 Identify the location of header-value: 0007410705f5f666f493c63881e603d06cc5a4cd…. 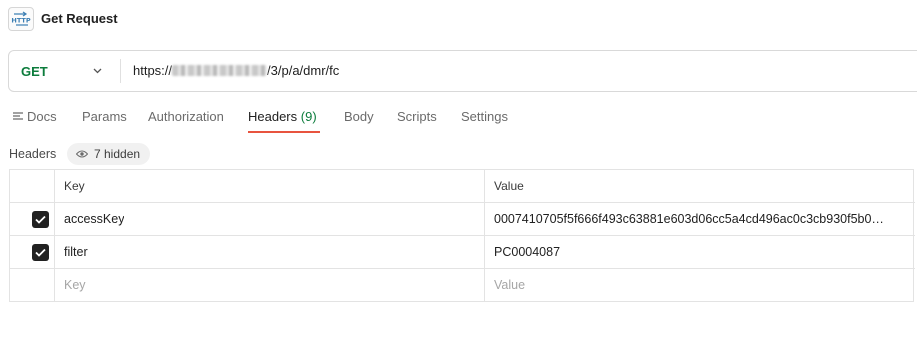
(689, 219).